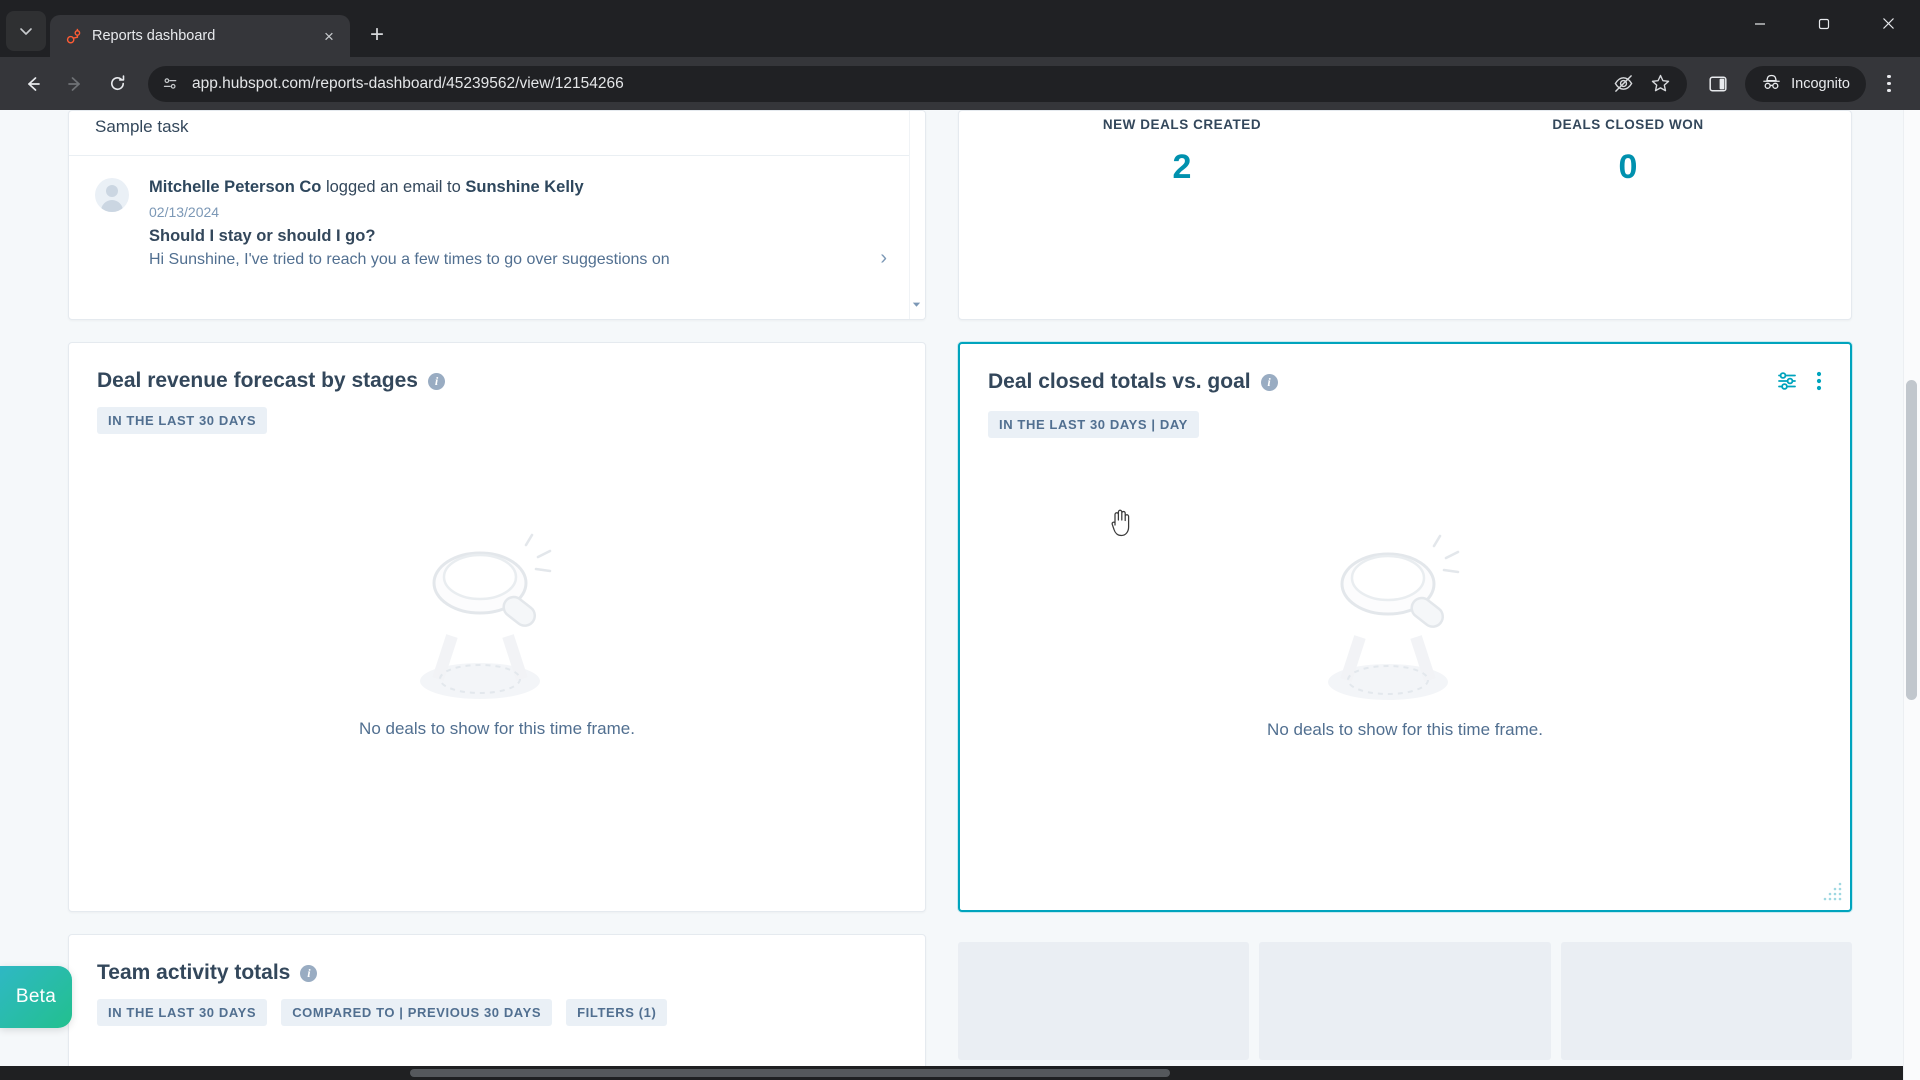  I want to click on card-title: Deal closed totals vs. goal i, so click(1133, 382).